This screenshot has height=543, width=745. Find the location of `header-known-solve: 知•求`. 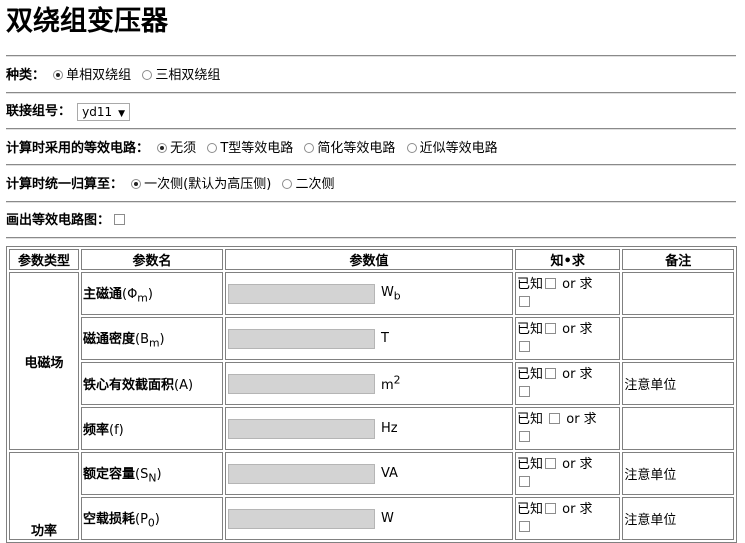

header-known-solve: 知•求 is located at coordinates (567, 259).